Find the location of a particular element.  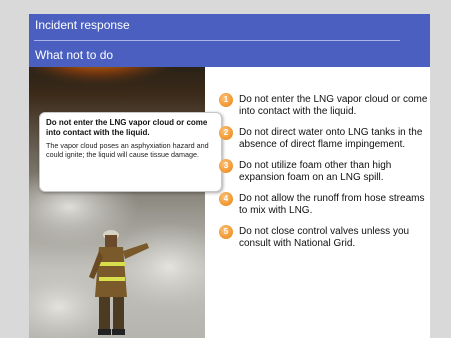

slide-header: Incident response What not to do is located at coordinates (229, 40).